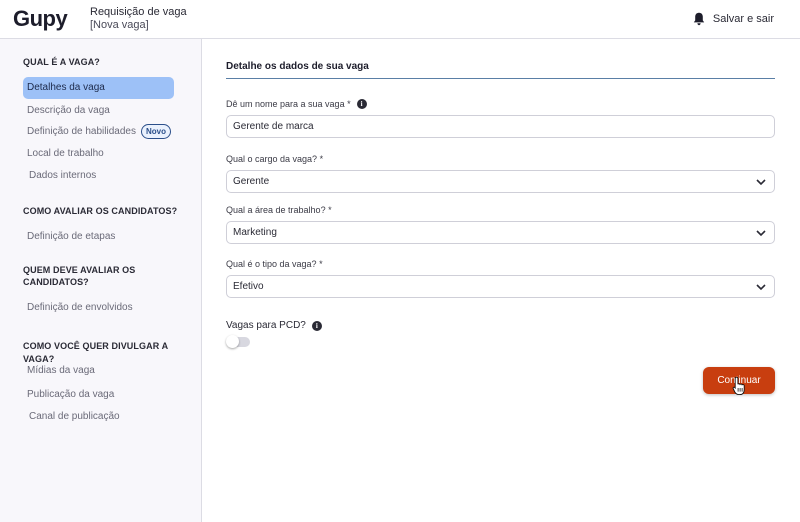 This screenshot has width=800, height=522. Describe the element at coordinates (738, 386) in the screenshot. I see `hand-pointer-icon` at that location.